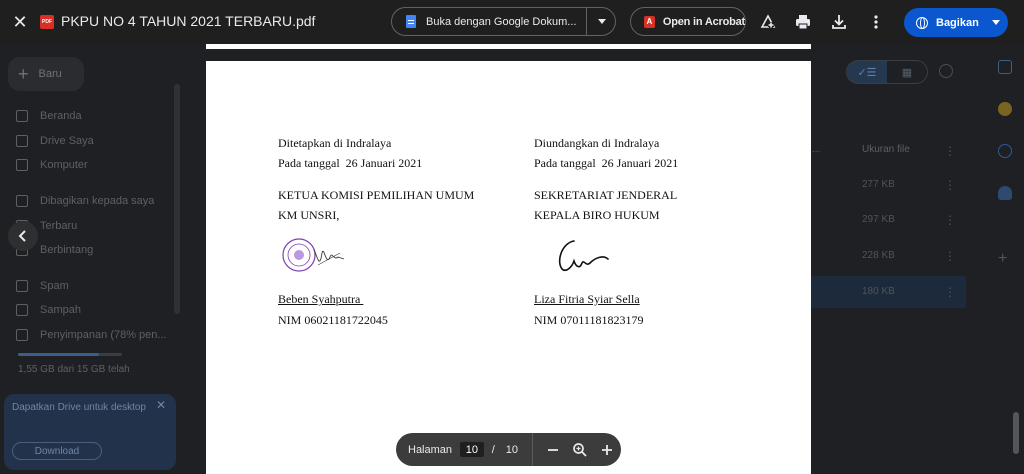 This screenshot has height=474, width=1024. Describe the element at coordinates (508, 46) in the screenshot. I see `previous-page-bottom` at that location.